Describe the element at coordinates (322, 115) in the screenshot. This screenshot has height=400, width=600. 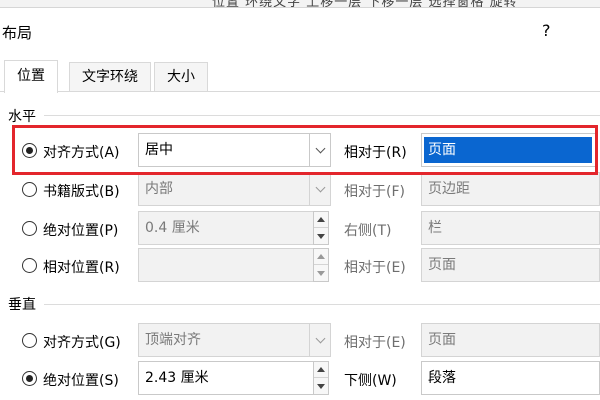
I see `horizontal-group-divider` at that location.